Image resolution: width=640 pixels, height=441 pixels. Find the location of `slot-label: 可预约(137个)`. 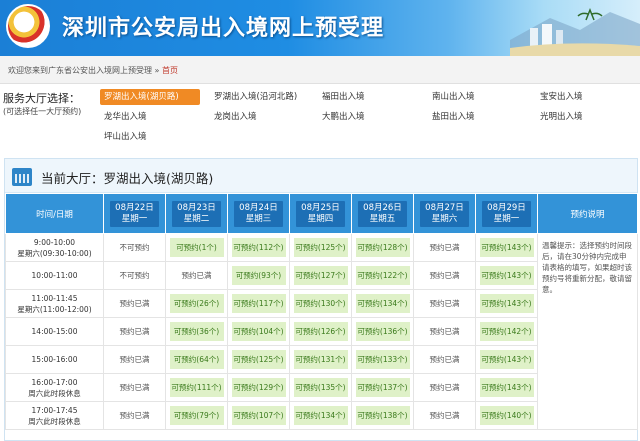

slot-label: 可预约(137个) is located at coordinates (382, 387).